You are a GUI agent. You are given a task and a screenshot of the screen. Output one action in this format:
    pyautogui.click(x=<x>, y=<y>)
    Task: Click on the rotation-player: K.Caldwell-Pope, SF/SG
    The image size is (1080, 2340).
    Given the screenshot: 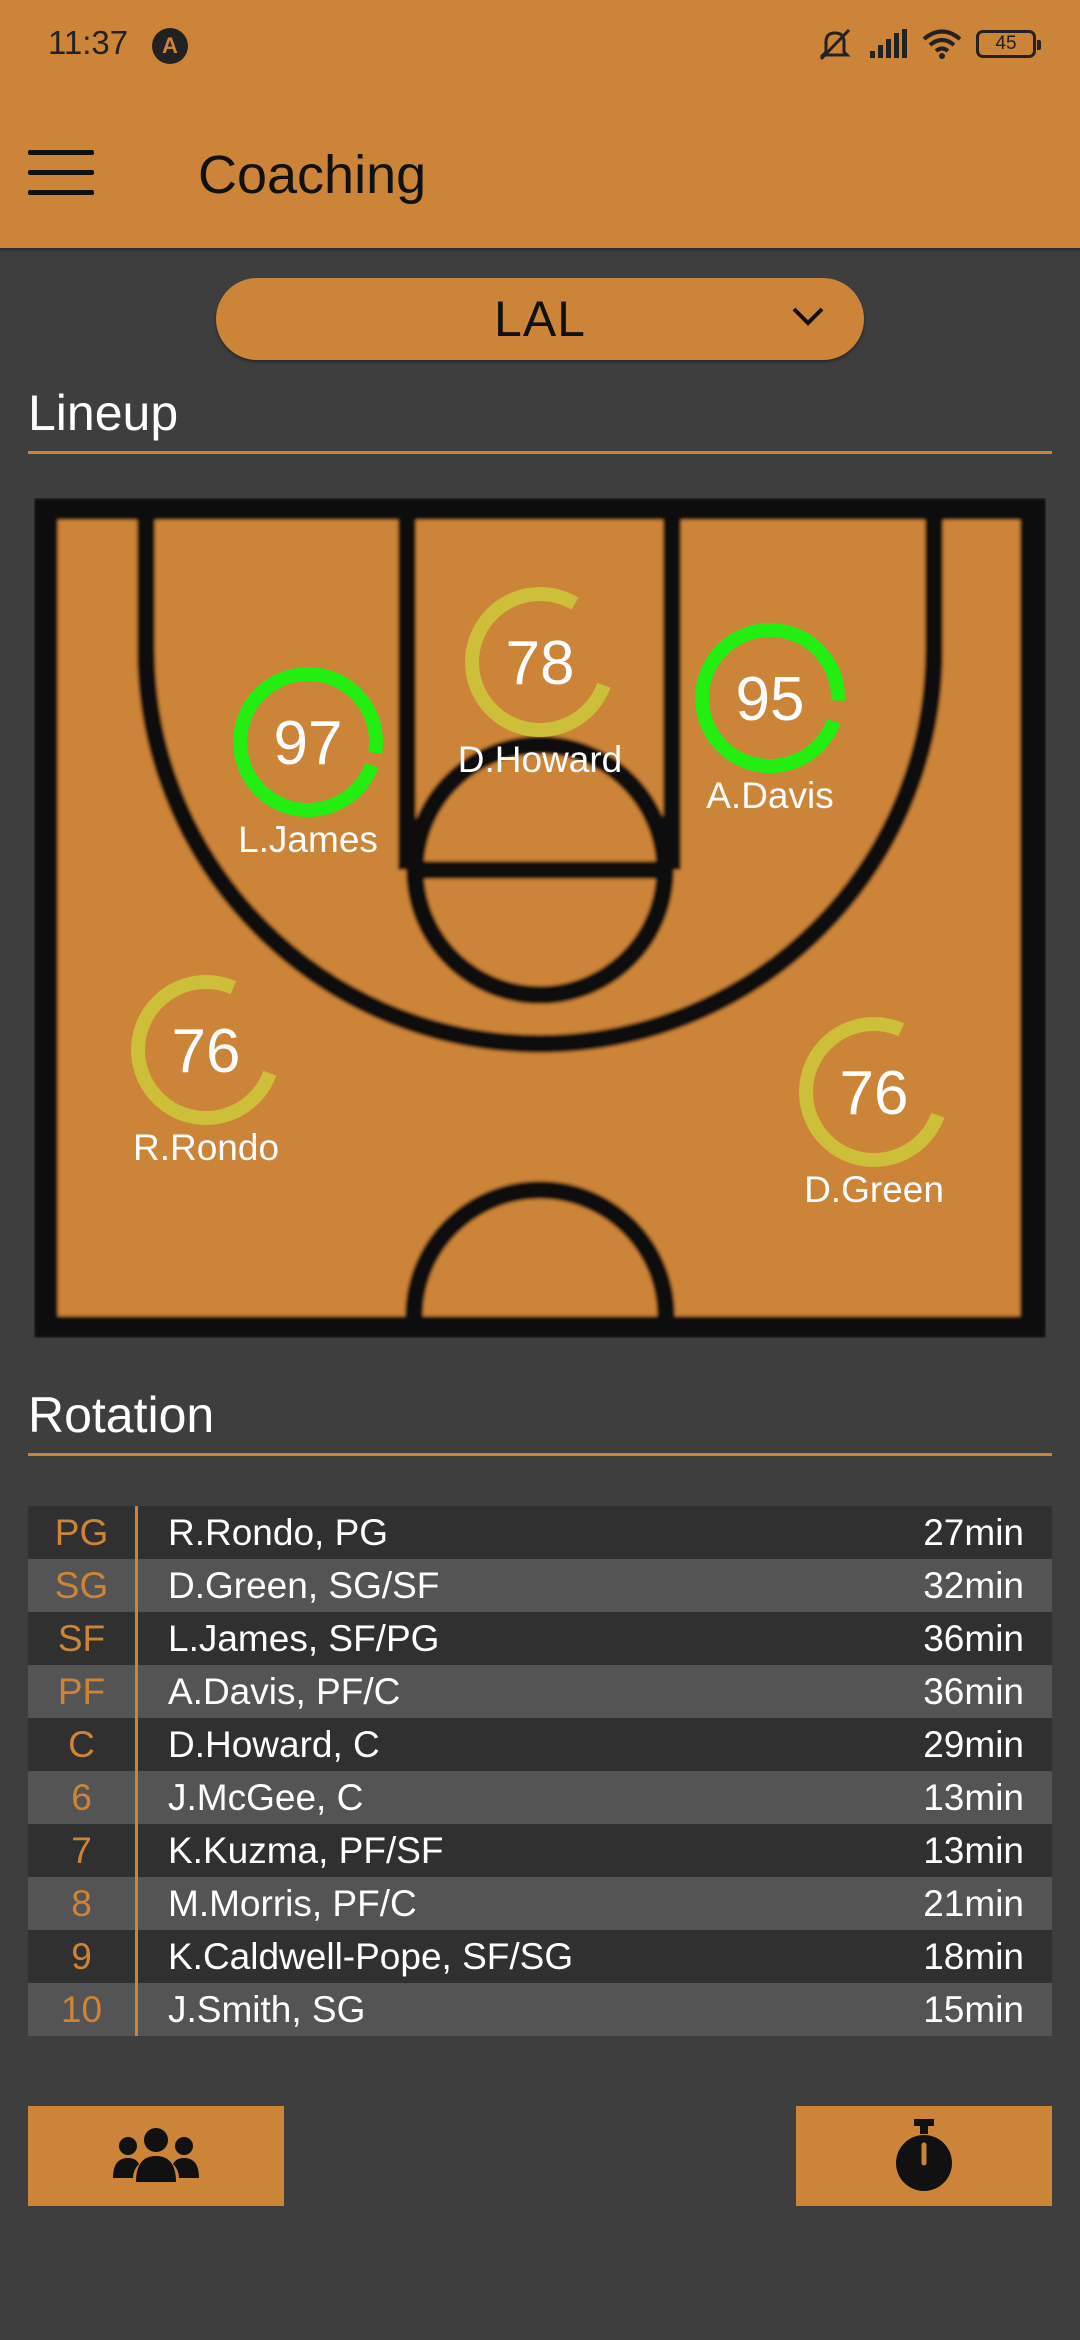 What is the action you would take?
    pyautogui.click(x=371, y=1956)
    